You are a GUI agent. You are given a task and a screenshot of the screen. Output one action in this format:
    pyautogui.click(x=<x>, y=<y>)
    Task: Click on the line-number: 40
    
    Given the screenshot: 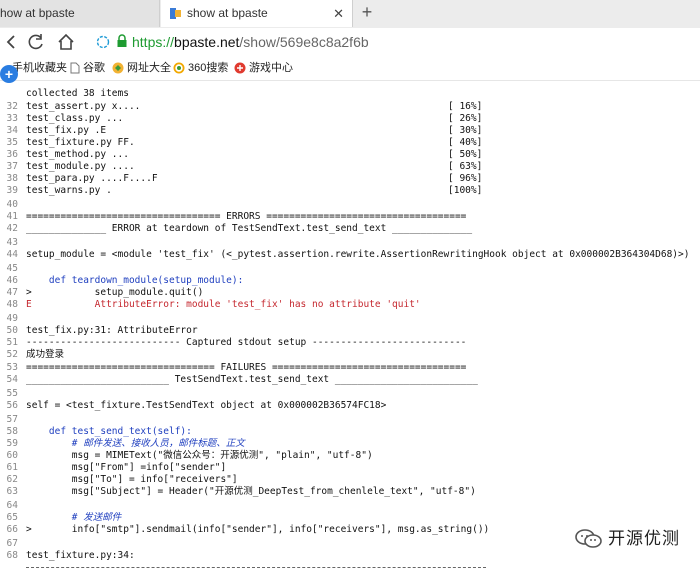 What is the action you would take?
    pyautogui.click(x=12, y=204)
    